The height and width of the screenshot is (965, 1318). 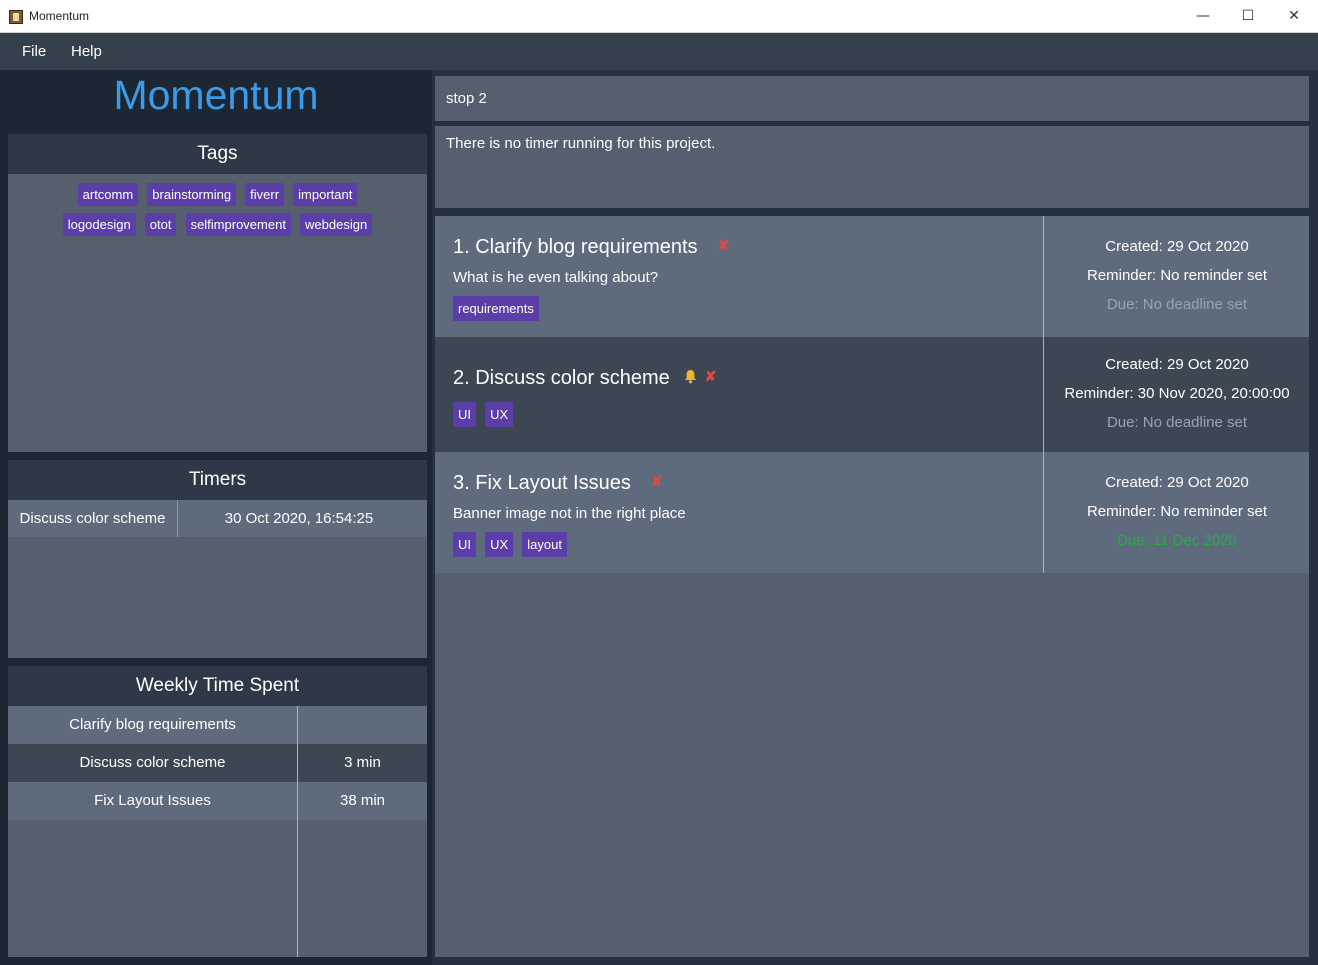 I want to click on project-description: Banner image not in the right place, so click(x=569, y=513).